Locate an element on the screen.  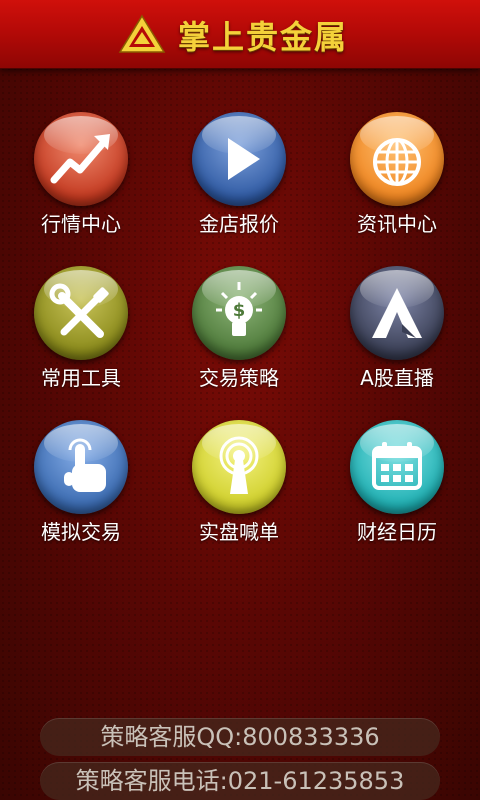
menu-item-label: 模拟交易 is located at coordinates (81, 532).